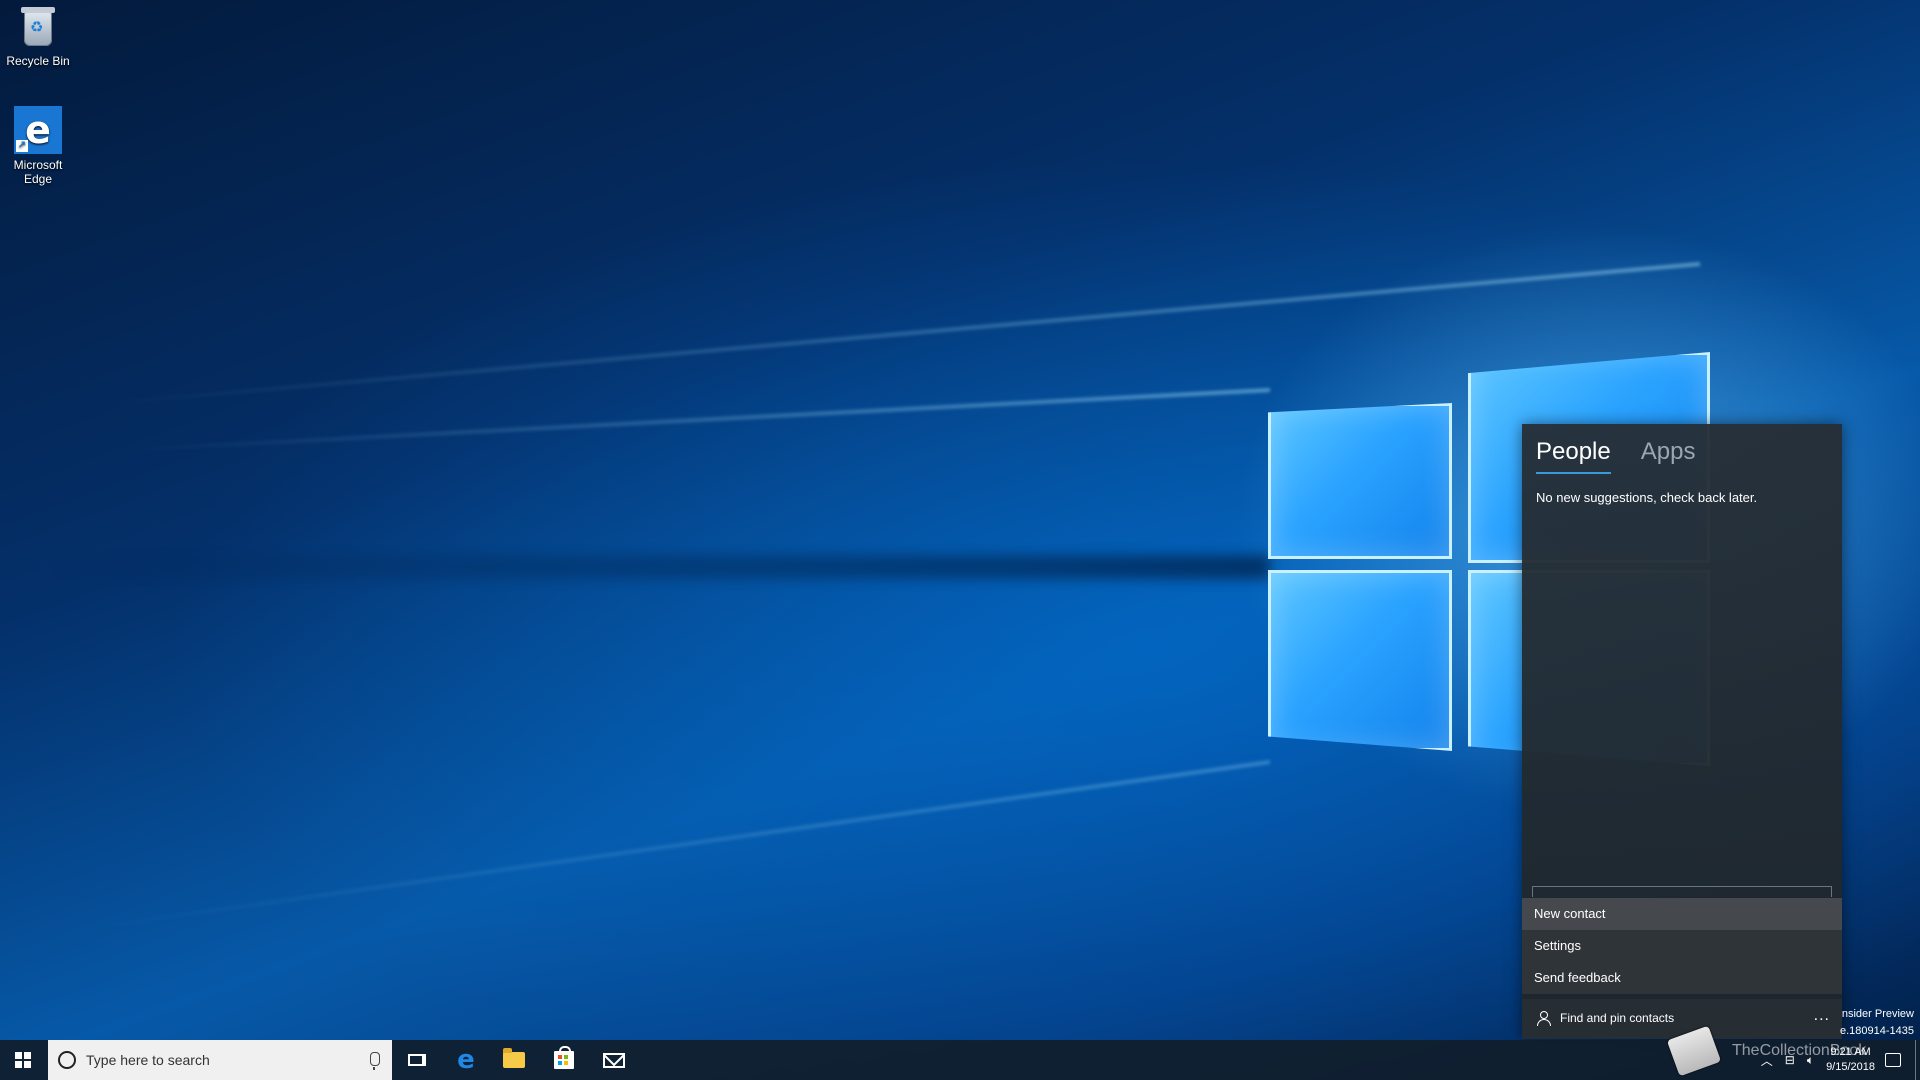 This screenshot has width=1920, height=1080. I want to click on microphone-icon, so click(375, 1061).